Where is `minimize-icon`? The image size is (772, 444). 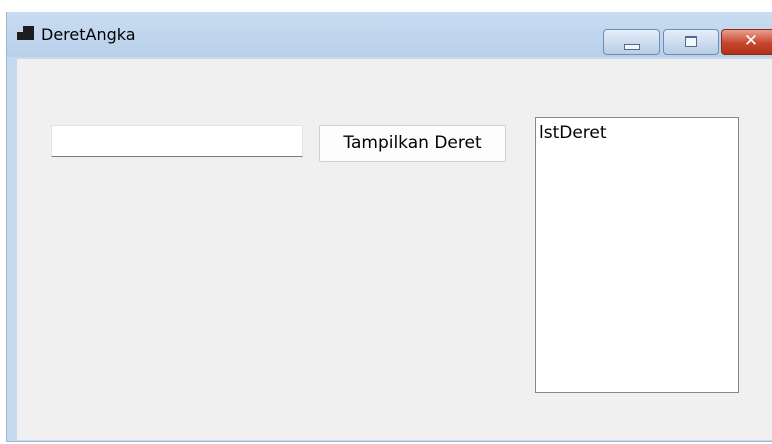
minimize-icon is located at coordinates (632, 47).